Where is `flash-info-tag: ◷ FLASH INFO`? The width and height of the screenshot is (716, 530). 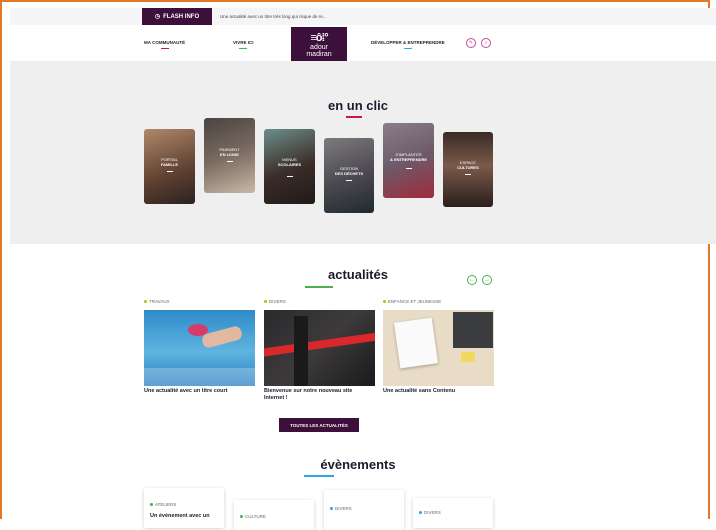
flash-info-tag: ◷ FLASH INFO is located at coordinates (177, 16).